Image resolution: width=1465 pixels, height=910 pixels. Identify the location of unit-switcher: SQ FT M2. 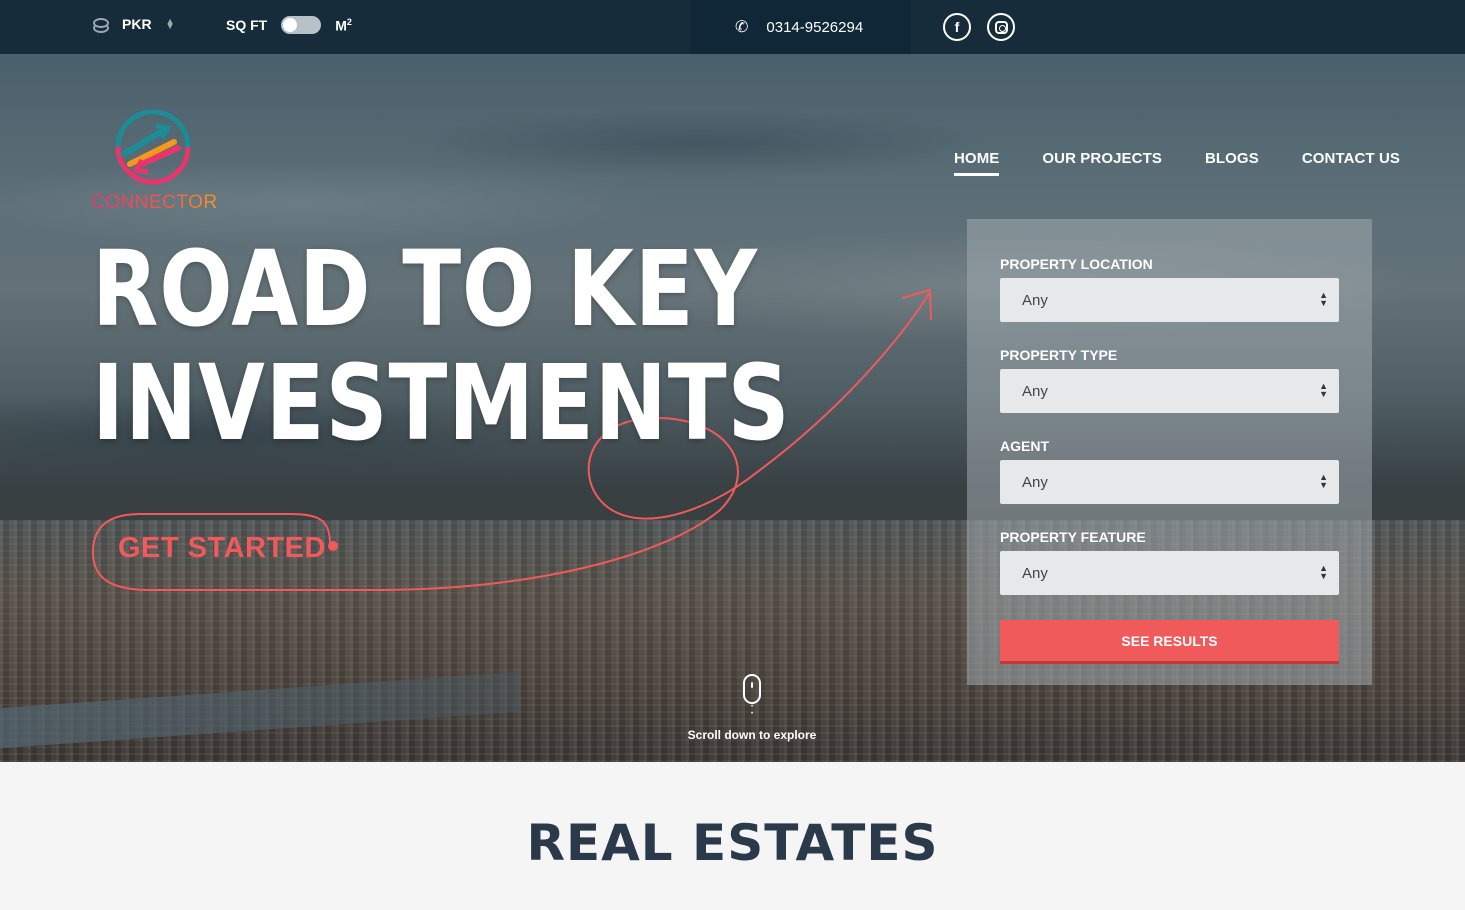
(289, 25).